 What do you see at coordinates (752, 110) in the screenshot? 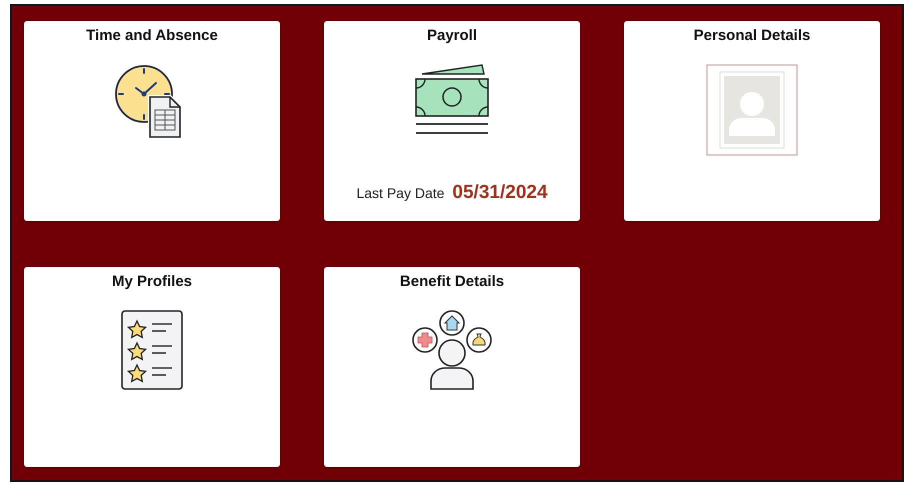
I see `person-placeholder-icon` at bounding box center [752, 110].